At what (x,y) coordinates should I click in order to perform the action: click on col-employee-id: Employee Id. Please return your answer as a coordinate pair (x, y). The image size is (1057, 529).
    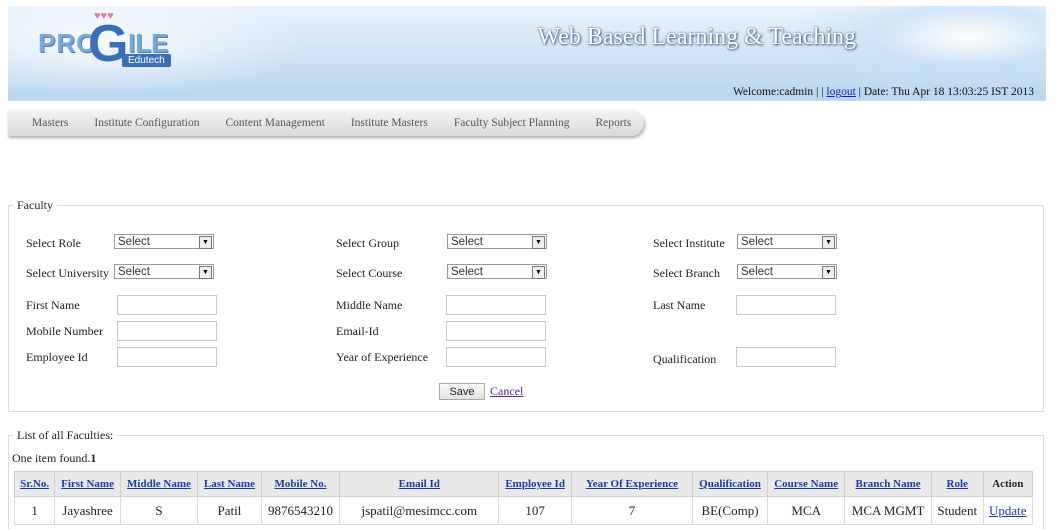
    Looking at the image, I should click on (535, 484).